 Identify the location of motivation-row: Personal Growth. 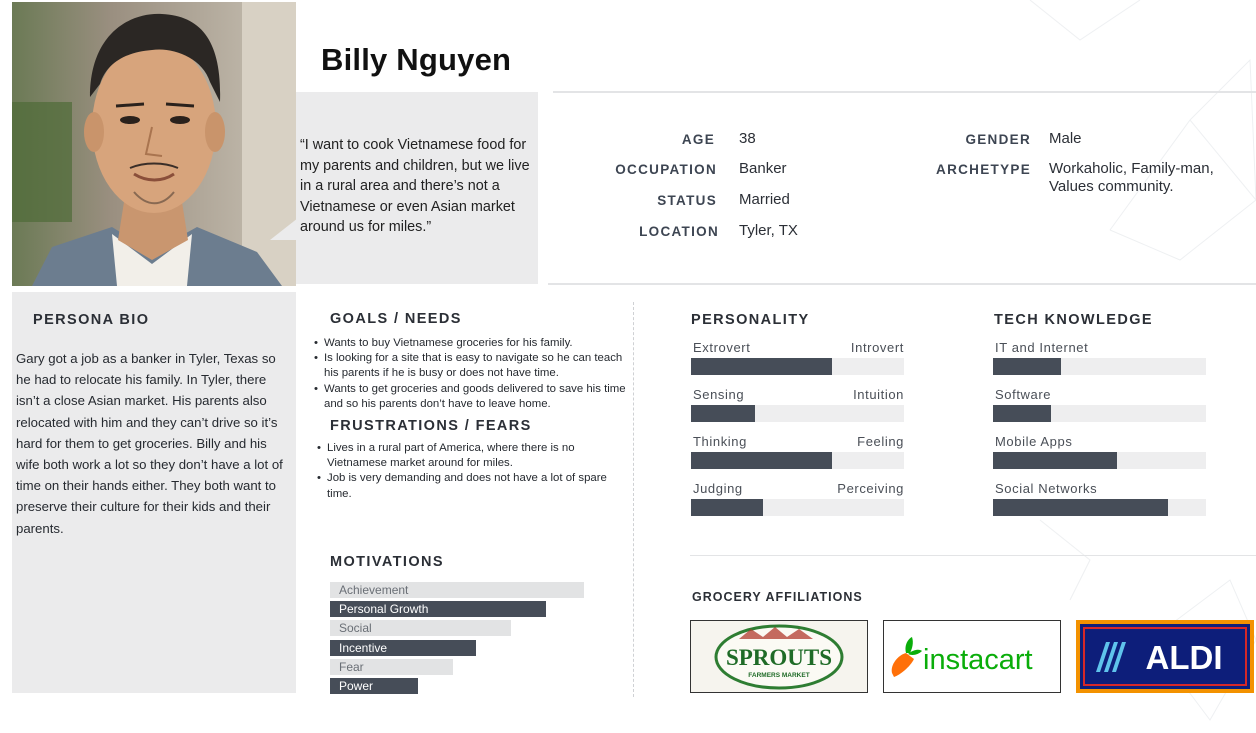
(476, 609).